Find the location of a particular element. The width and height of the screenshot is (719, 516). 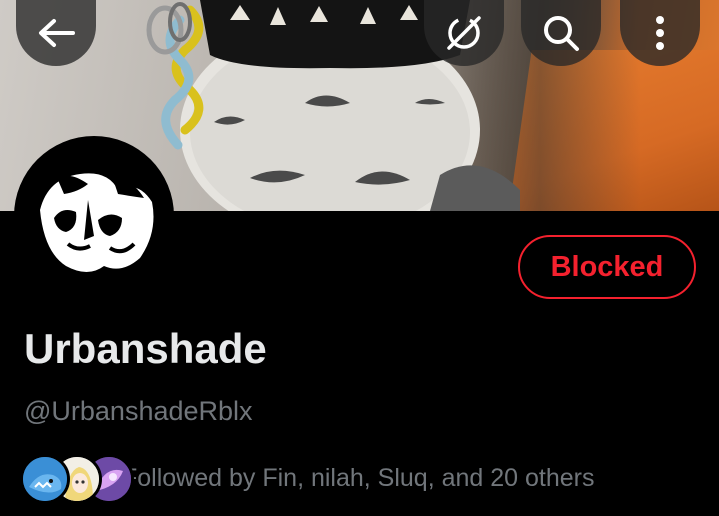

blocked-button-label: Blocked is located at coordinates (607, 266).